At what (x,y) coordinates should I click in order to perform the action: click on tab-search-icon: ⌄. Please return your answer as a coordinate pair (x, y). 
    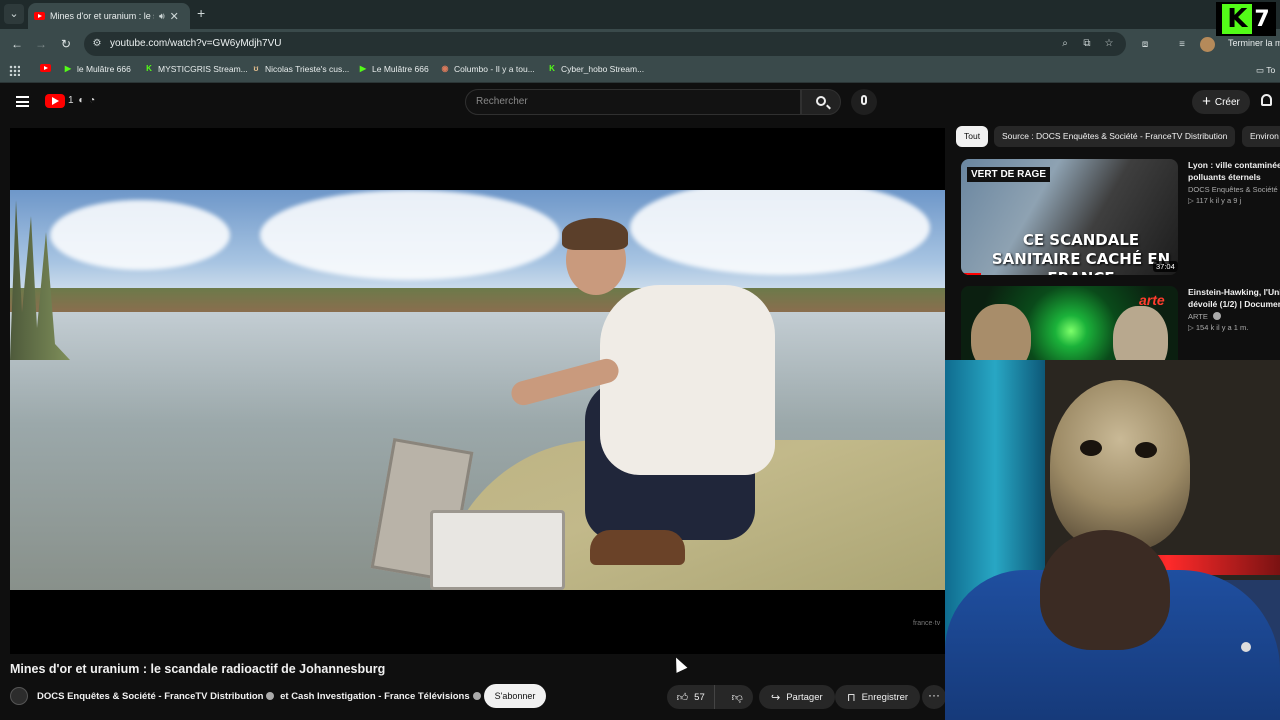
    Looking at the image, I should click on (14, 14).